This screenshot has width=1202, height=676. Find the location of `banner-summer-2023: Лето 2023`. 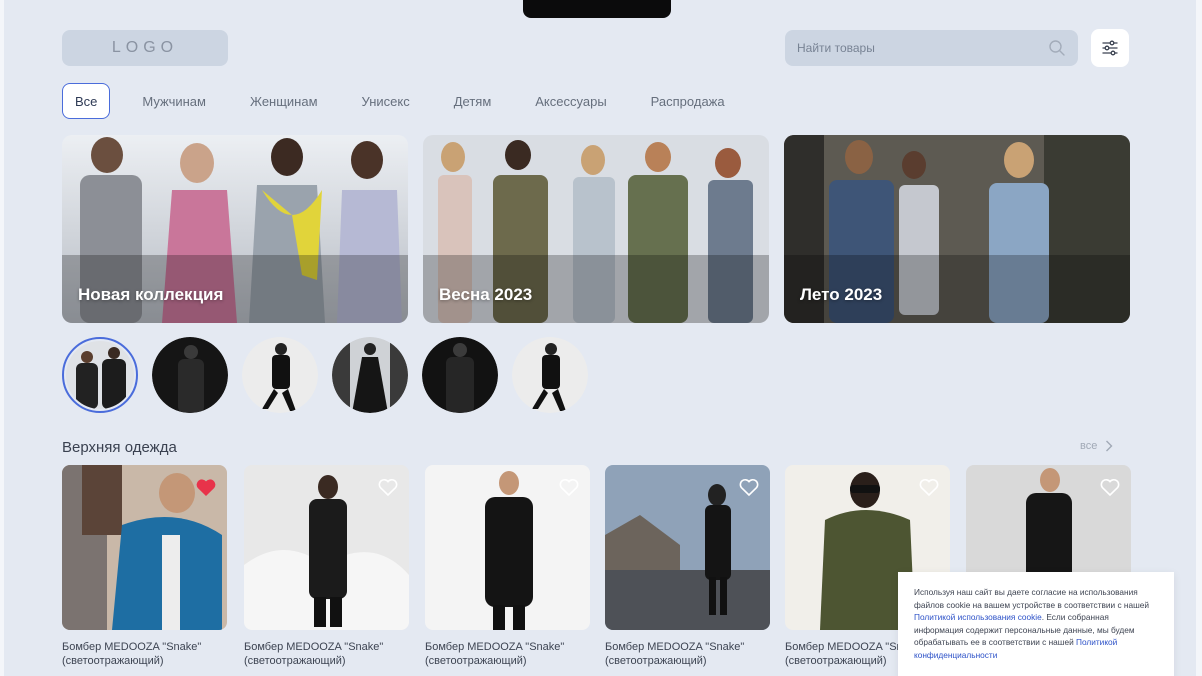

banner-summer-2023: Лето 2023 is located at coordinates (957, 229).